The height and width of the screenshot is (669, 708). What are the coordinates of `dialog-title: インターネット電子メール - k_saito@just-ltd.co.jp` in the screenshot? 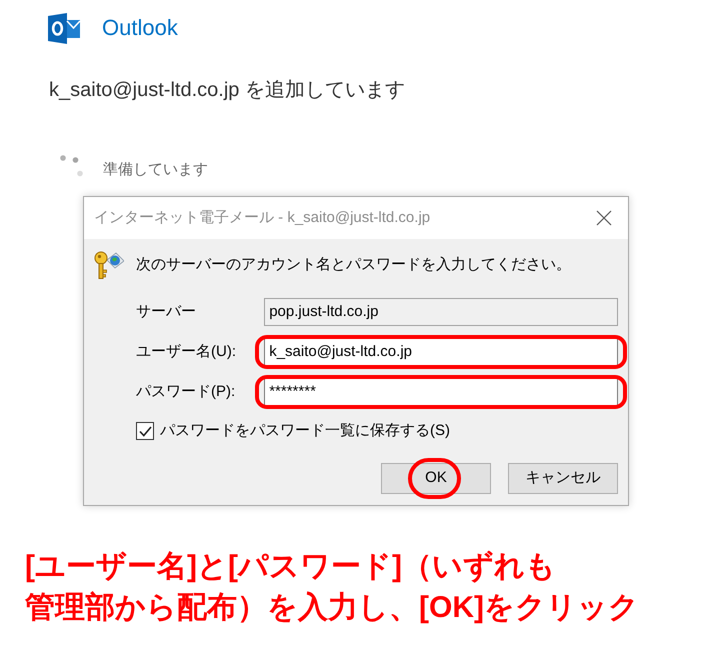 It's located at (262, 218).